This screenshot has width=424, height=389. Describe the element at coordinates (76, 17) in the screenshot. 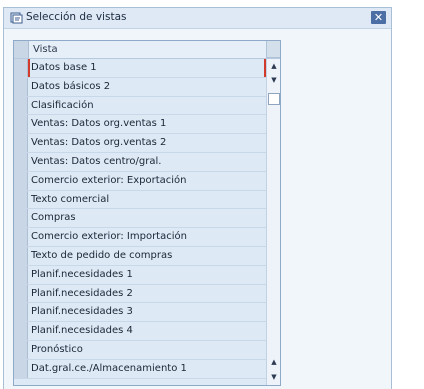

I see `dialog-title: Selección de vistas` at that location.